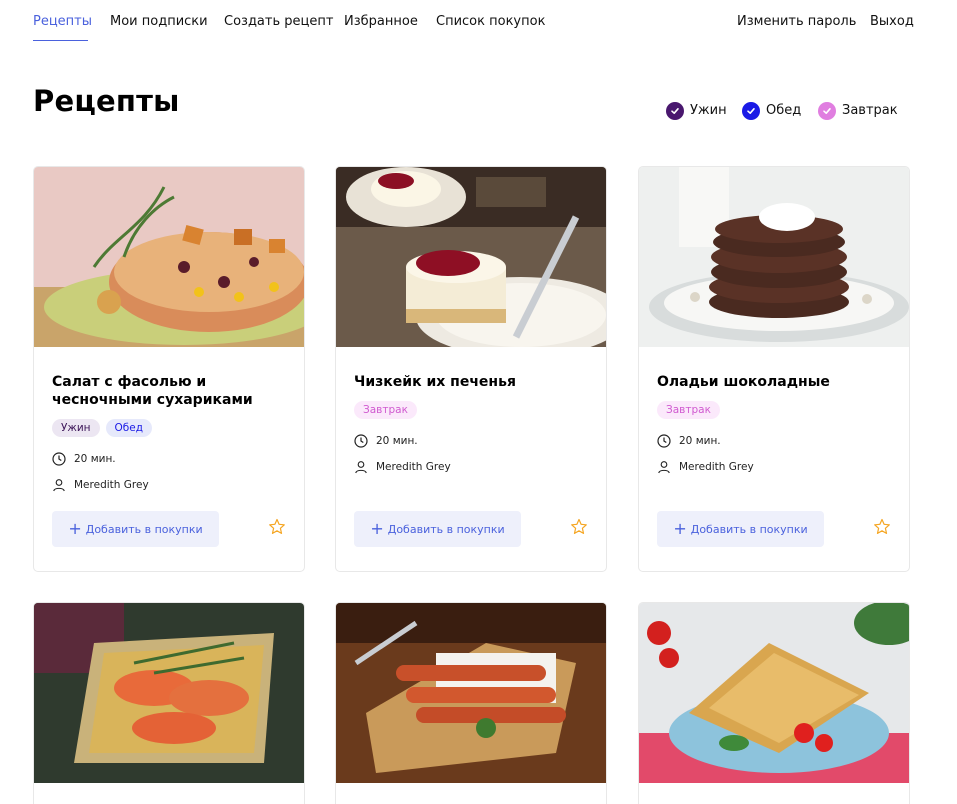 The width and height of the screenshot is (957, 804). I want to click on tag-lunch: Обед, so click(129, 428).